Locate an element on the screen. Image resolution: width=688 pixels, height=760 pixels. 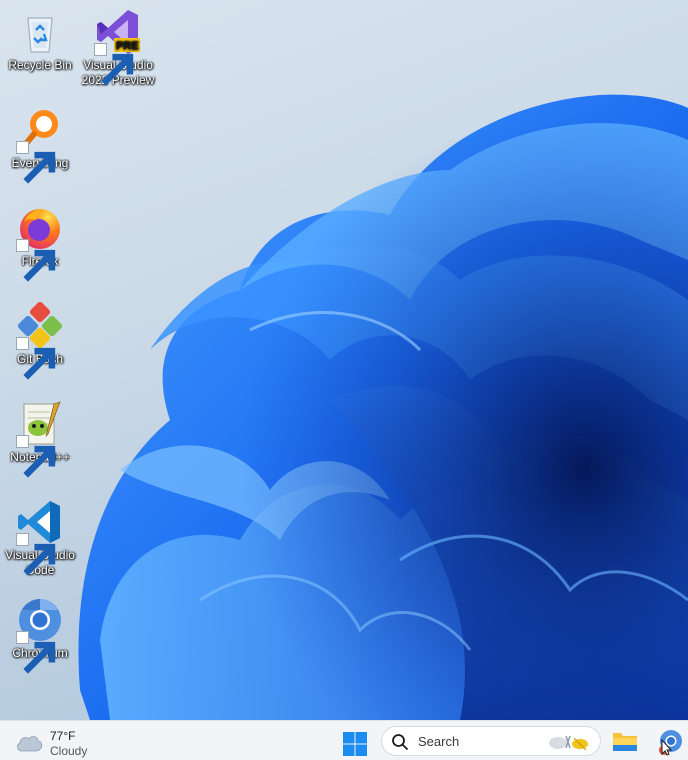
folder-icon is located at coordinates (625, 741).